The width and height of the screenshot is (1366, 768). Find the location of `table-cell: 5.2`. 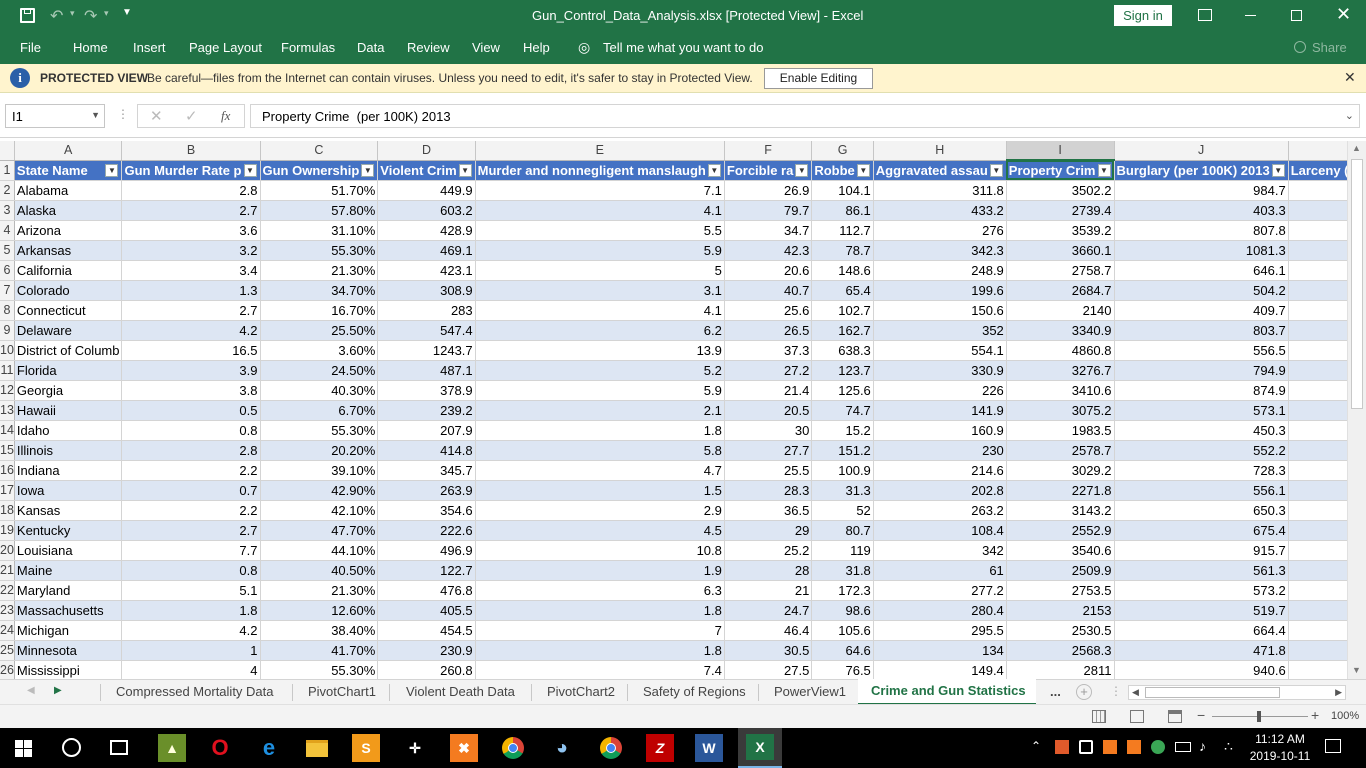

table-cell: 5.2 is located at coordinates (600, 370).